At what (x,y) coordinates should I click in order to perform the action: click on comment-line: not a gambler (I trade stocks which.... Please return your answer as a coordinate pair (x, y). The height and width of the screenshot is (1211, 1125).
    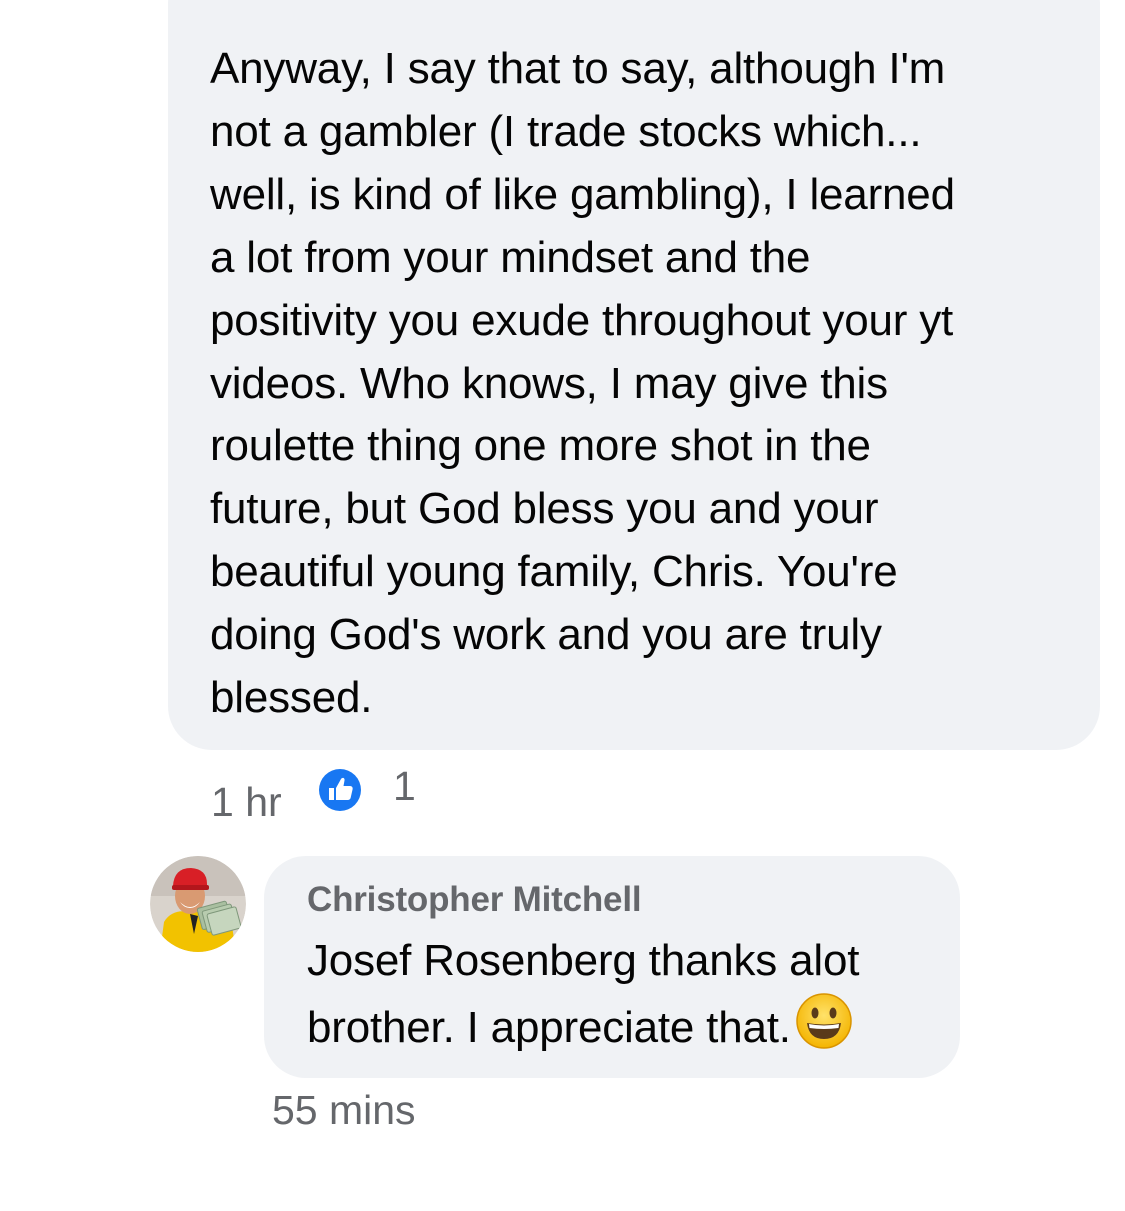
    Looking at the image, I should click on (566, 131).